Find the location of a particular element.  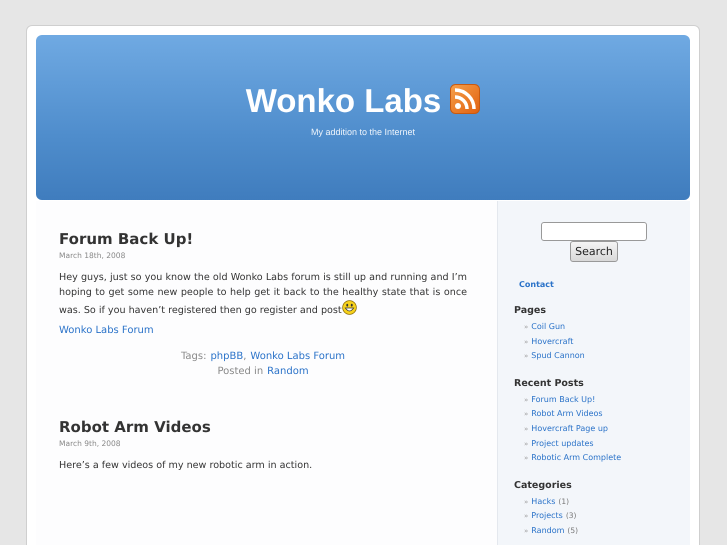

sidebar-heading: Categories is located at coordinates (543, 485).